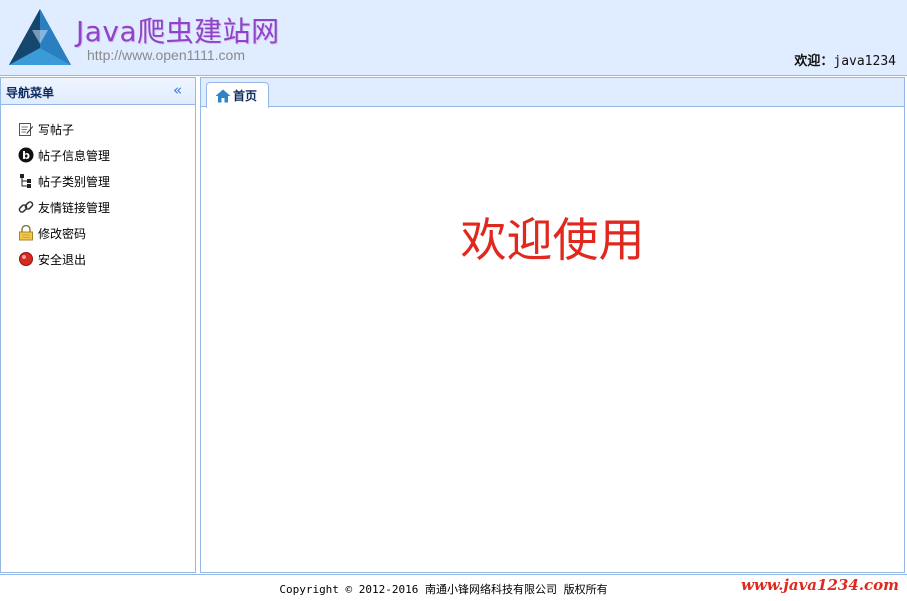 The width and height of the screenshot is (907, 601). I want to click on tab-home: 首页, so click(237, 95).